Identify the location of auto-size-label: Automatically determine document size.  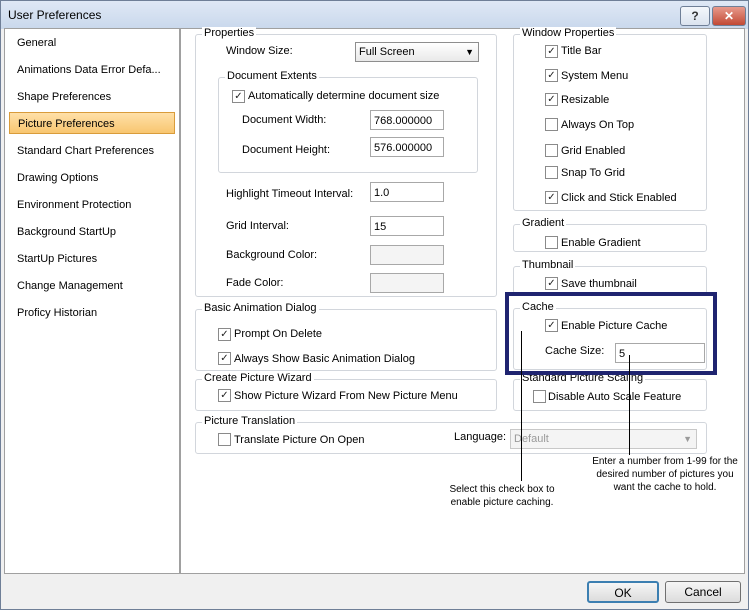
(344, 96).